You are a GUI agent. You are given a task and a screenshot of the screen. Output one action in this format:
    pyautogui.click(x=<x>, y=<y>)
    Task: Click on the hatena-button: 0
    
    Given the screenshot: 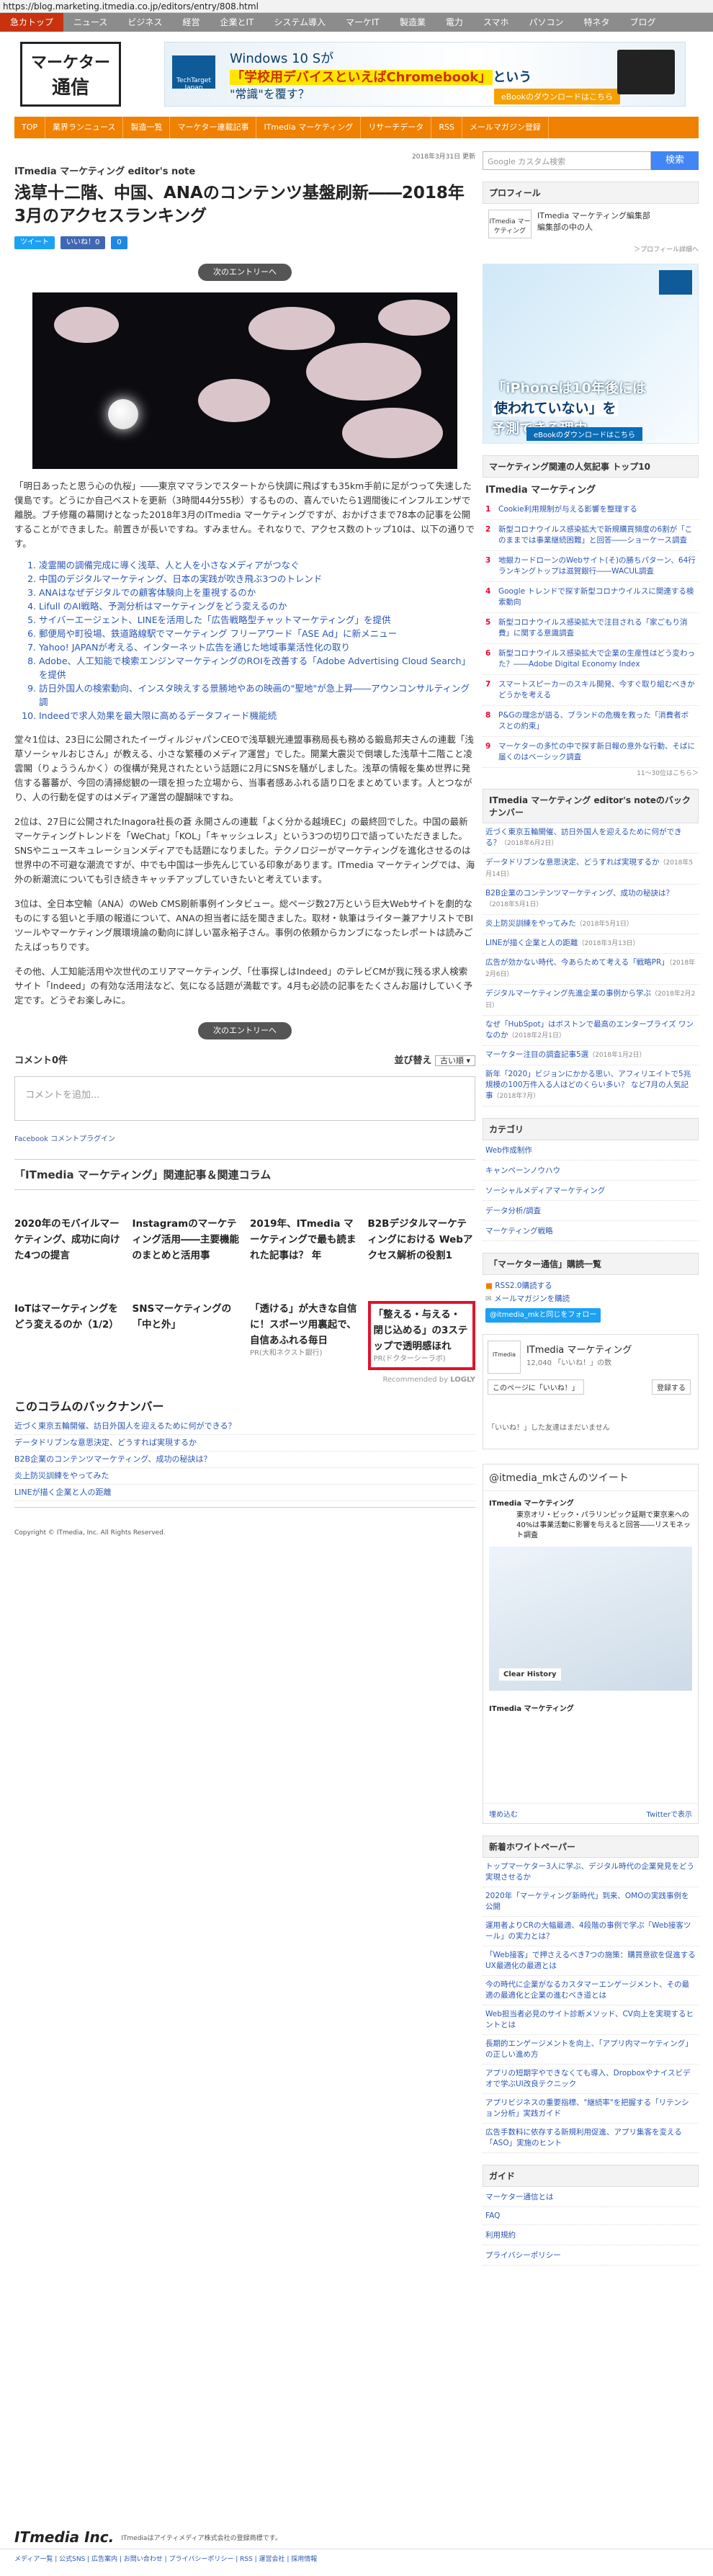 What is the action you would take?
    pyautogui.click(x=119, y=242)
    